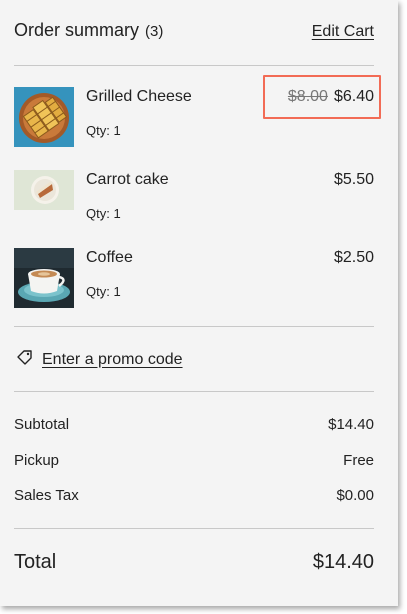 This screenshot has height=614, width=407. I want to click on cart-item: Coffee Qty: 1 $2.50, so click(194, 279).